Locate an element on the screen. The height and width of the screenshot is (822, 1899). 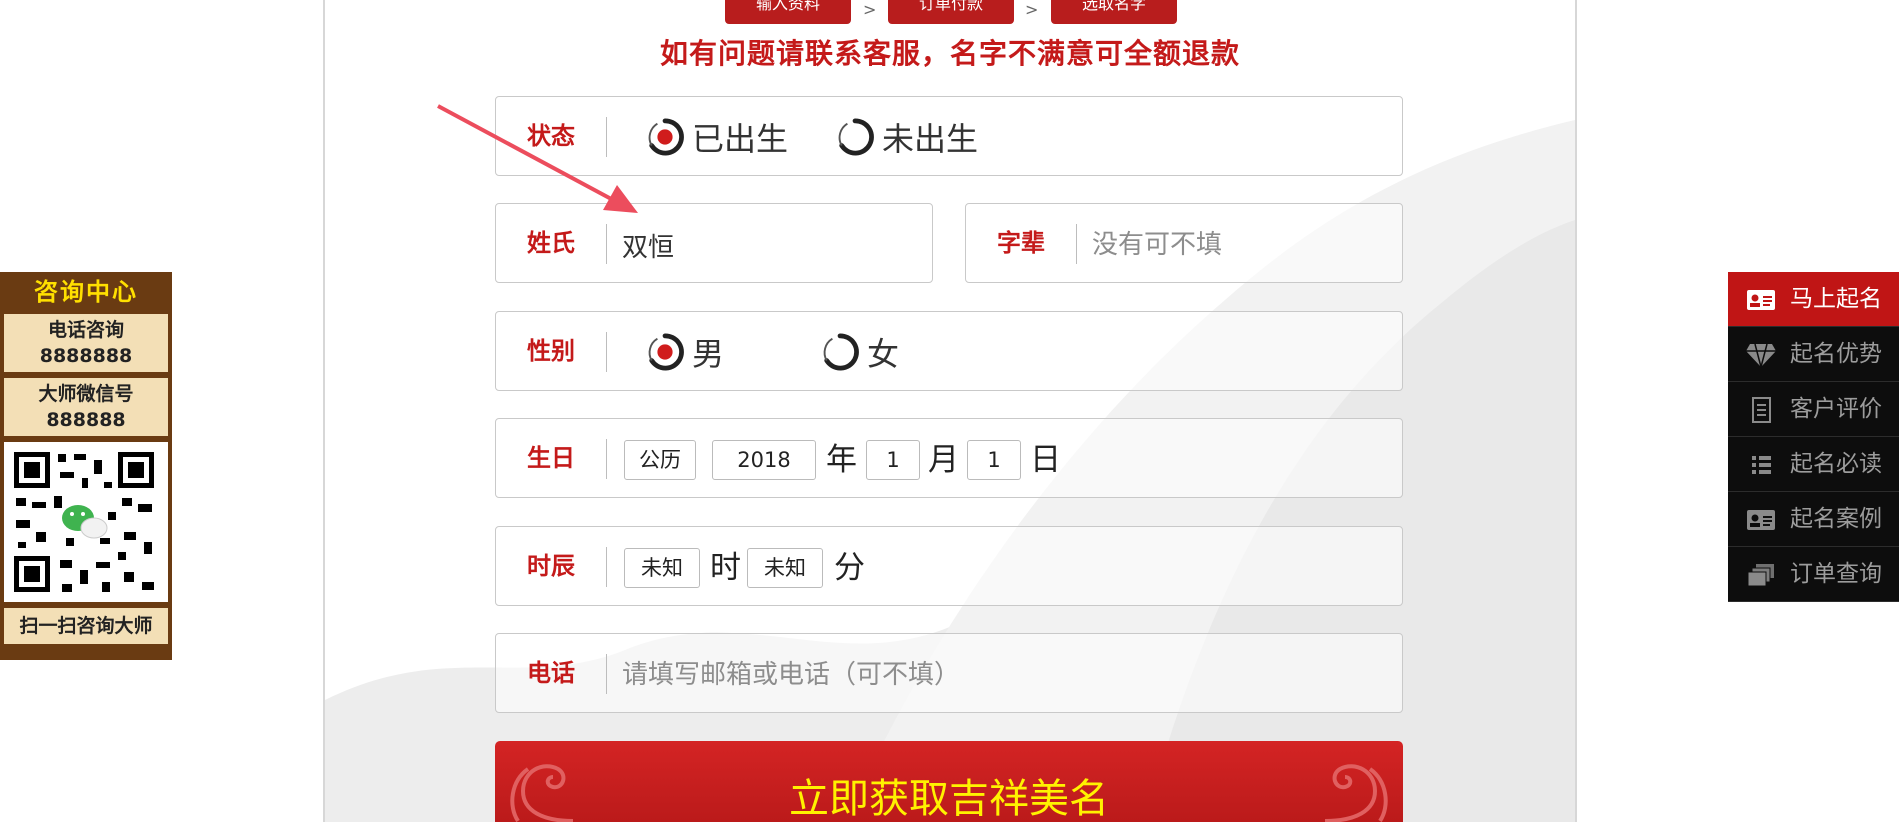
wechat-label: 大师微信号 is located at coordinates (86, 394).